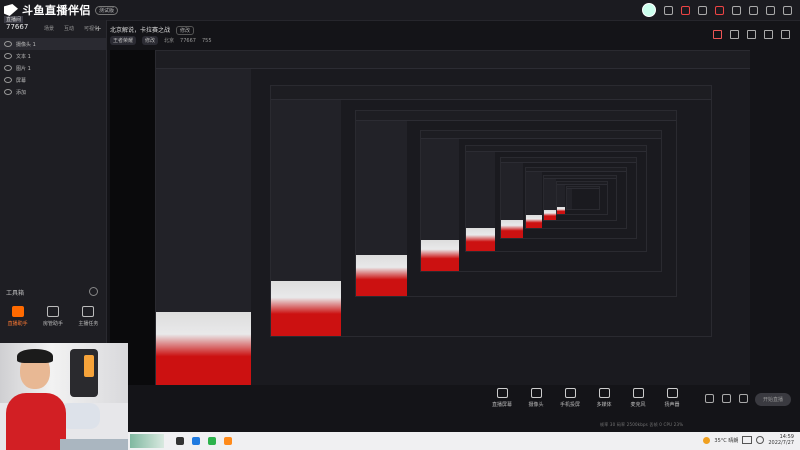 The height and width of the screenshot is (450, 800). I want to click on category-chip: 王者荣耀, so click(123, 40).